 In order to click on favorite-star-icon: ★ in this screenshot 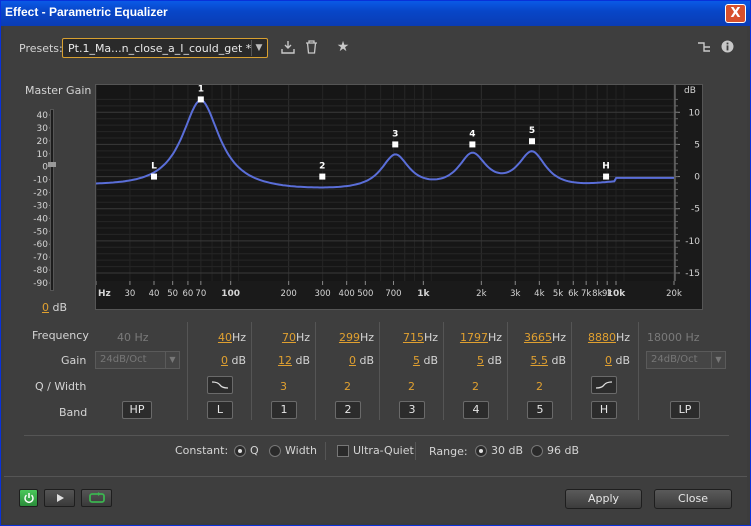, I will do `click(343, 47)`.